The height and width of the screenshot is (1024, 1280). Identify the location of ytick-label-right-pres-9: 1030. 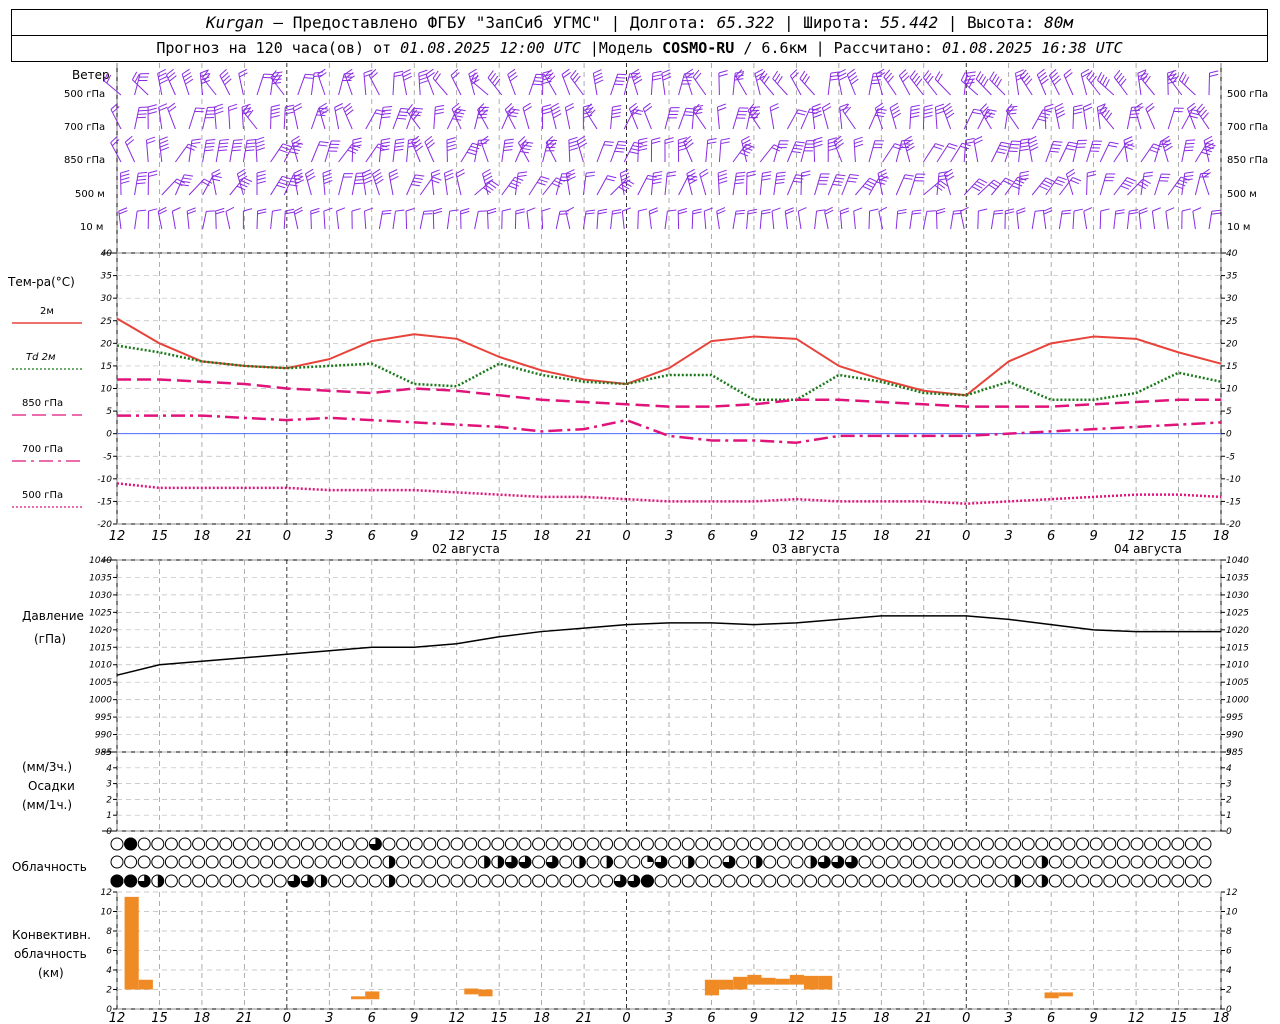
(1237, 596).